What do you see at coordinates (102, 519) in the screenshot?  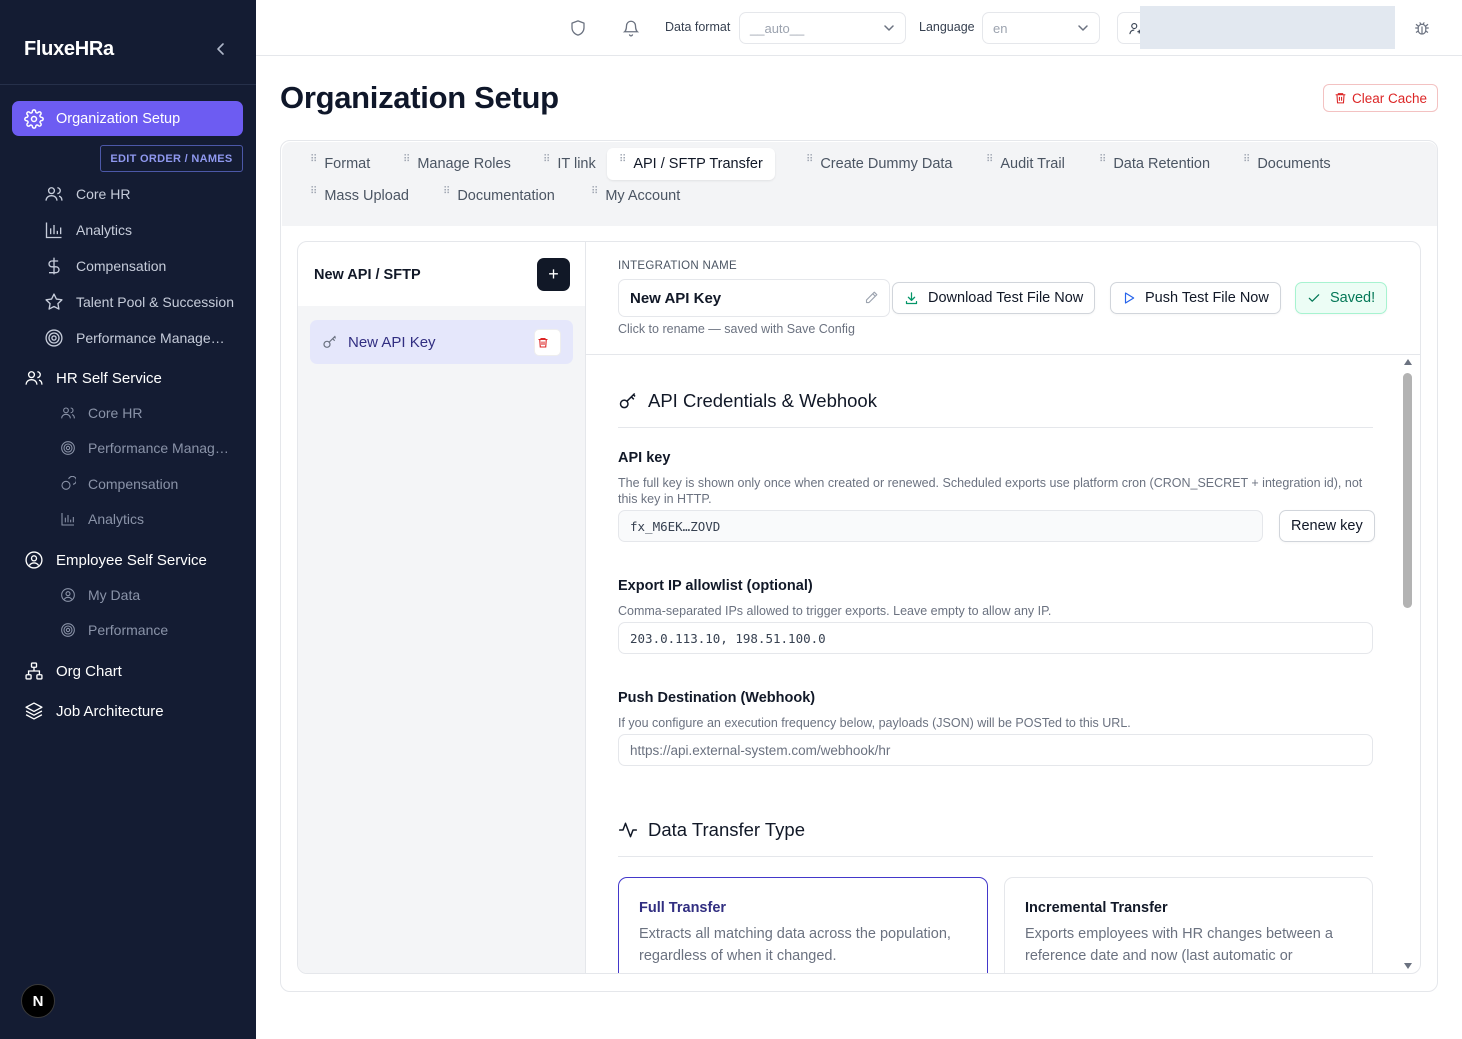 I see `sidebar-item-hr-analytics: Analytics` at bounding box center [102, 519].